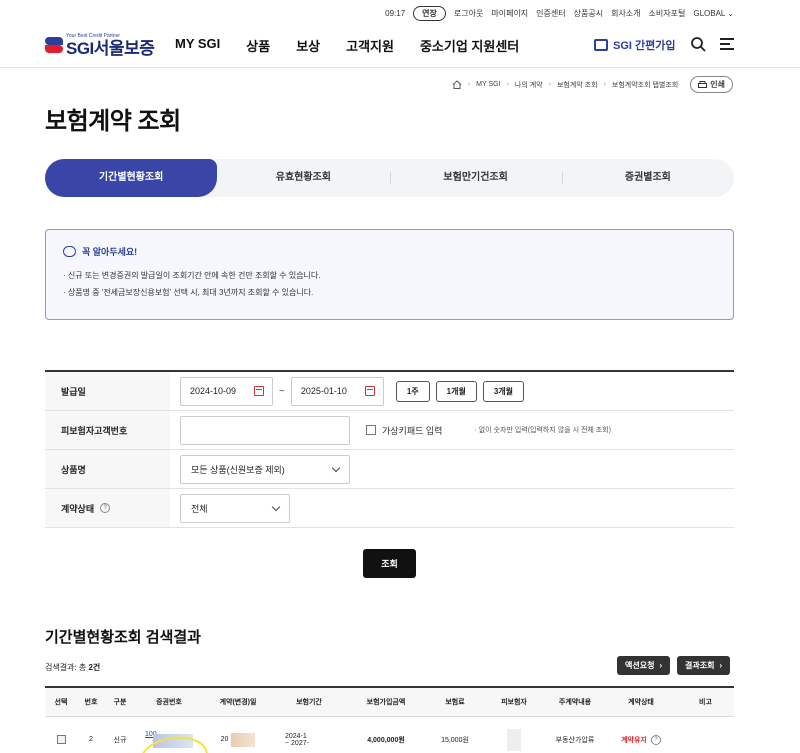 This screenshot has height=753, width=800. What do you see at coordinates (67, 667) in the screenshot?
I see `results-count-prefix: 검색결과: 총` at bounding box center [67, 667].